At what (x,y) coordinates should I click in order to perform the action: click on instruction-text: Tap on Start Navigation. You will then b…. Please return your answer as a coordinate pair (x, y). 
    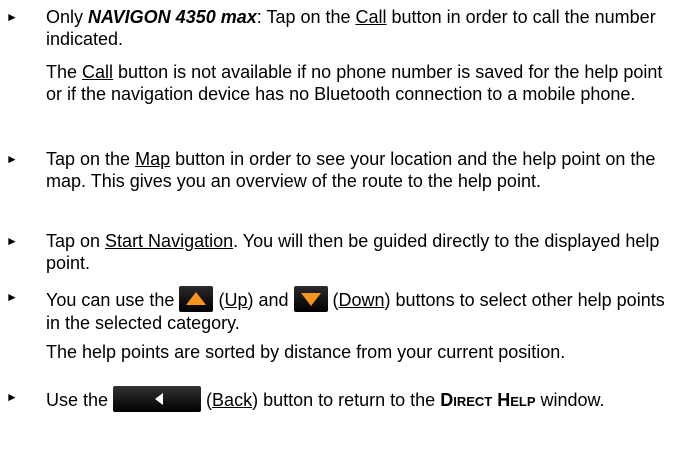
    Looking at the image, I should click on (353, 252).